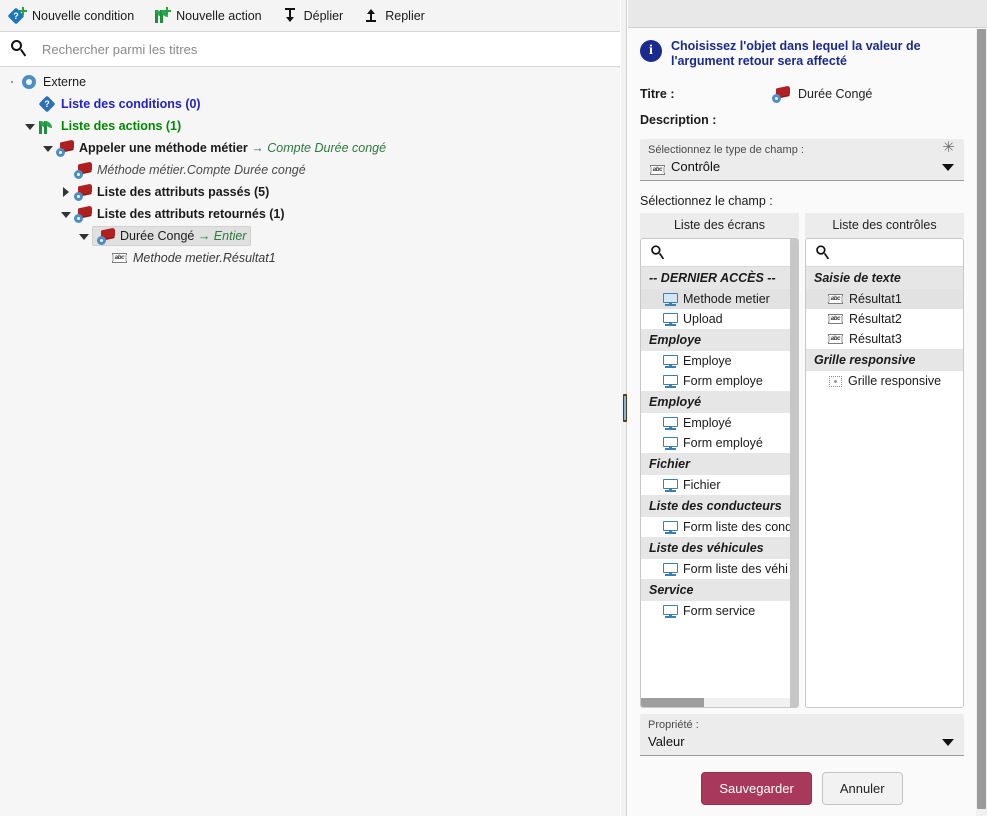 The width and height of the screenshot is (987, 816). I want to click on list-item: Form liste des véhi, so click(719, 569).